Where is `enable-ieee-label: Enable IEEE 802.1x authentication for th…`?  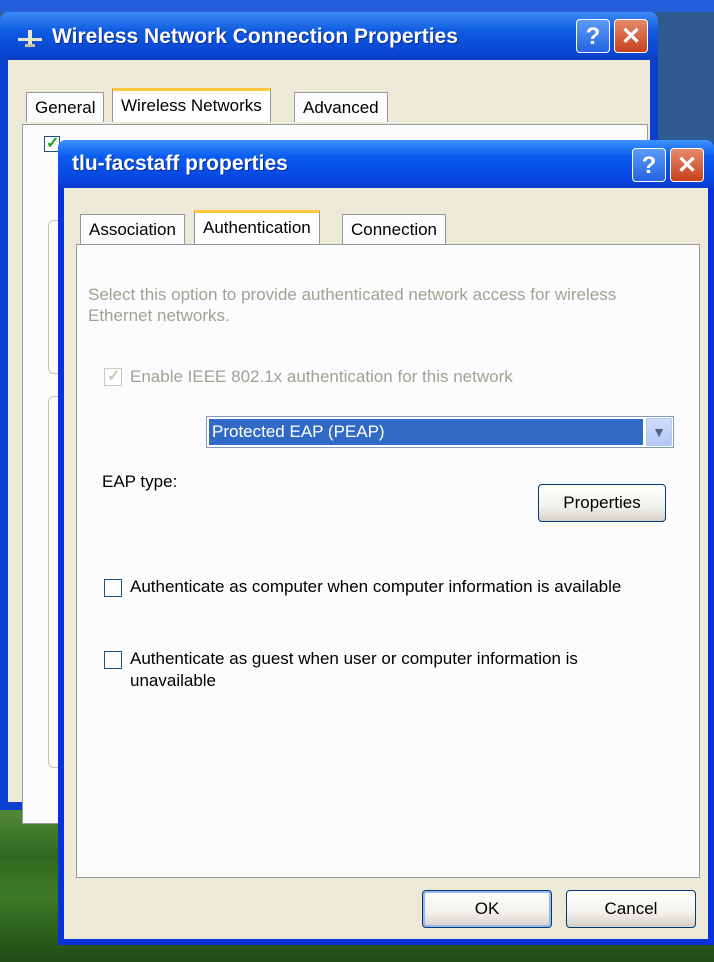
enable-ieee-label: Enable IEEE 802.1x authentication for th… is located at coordinates (321, 376).